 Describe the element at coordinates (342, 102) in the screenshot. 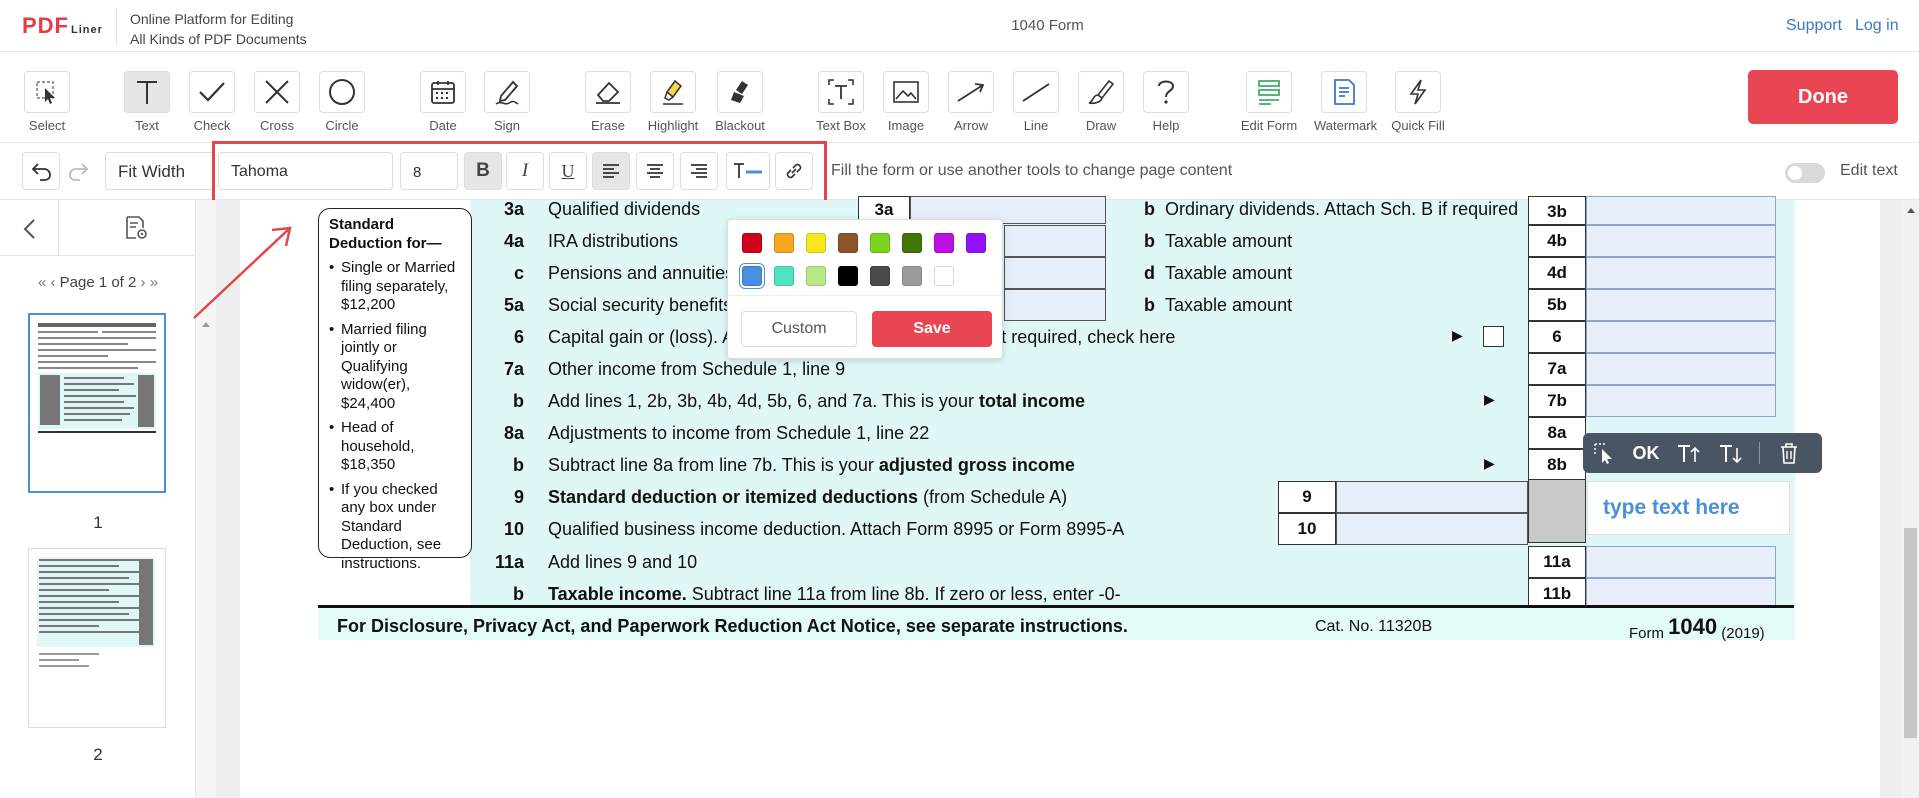

I see `tool-circle: Circle` at that location.